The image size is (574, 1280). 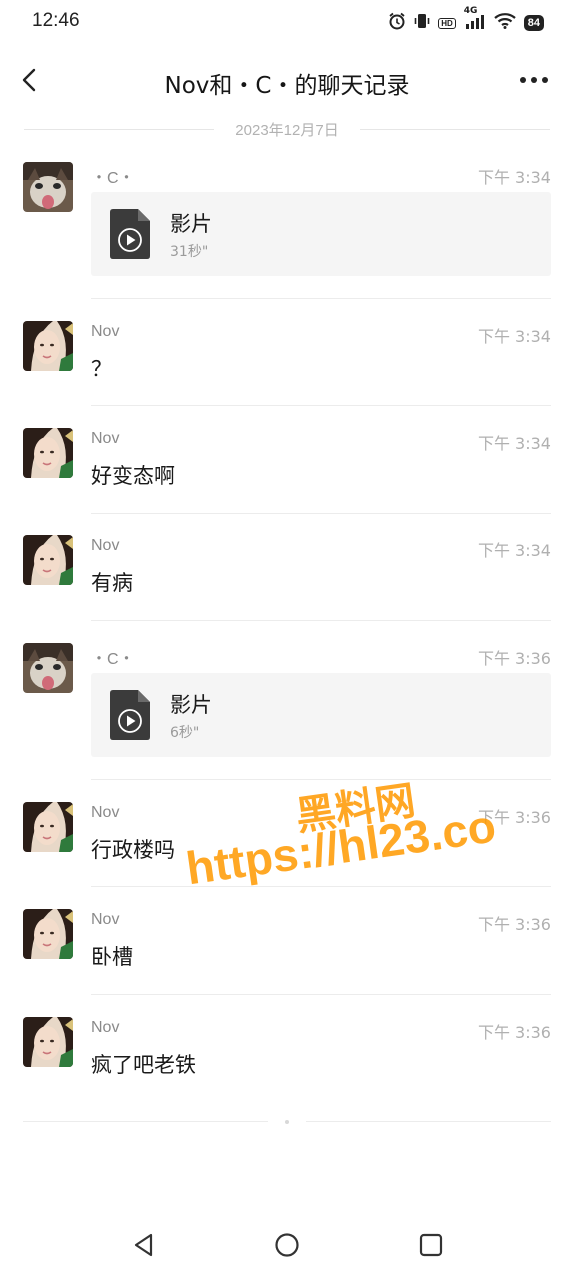 I want to click on video-card: 影片 31秒", so click(x=321, y=234).